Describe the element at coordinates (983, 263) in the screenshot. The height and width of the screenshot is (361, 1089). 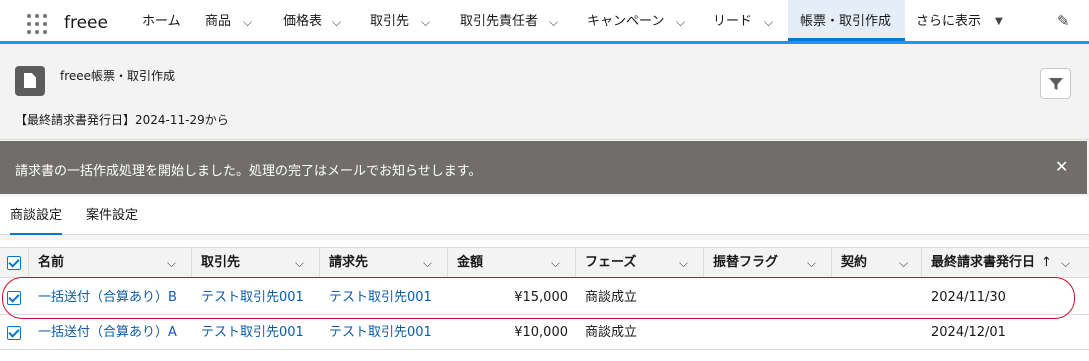
I see `column-header-last-invoice-date: 最終請求書発行日` at that location.